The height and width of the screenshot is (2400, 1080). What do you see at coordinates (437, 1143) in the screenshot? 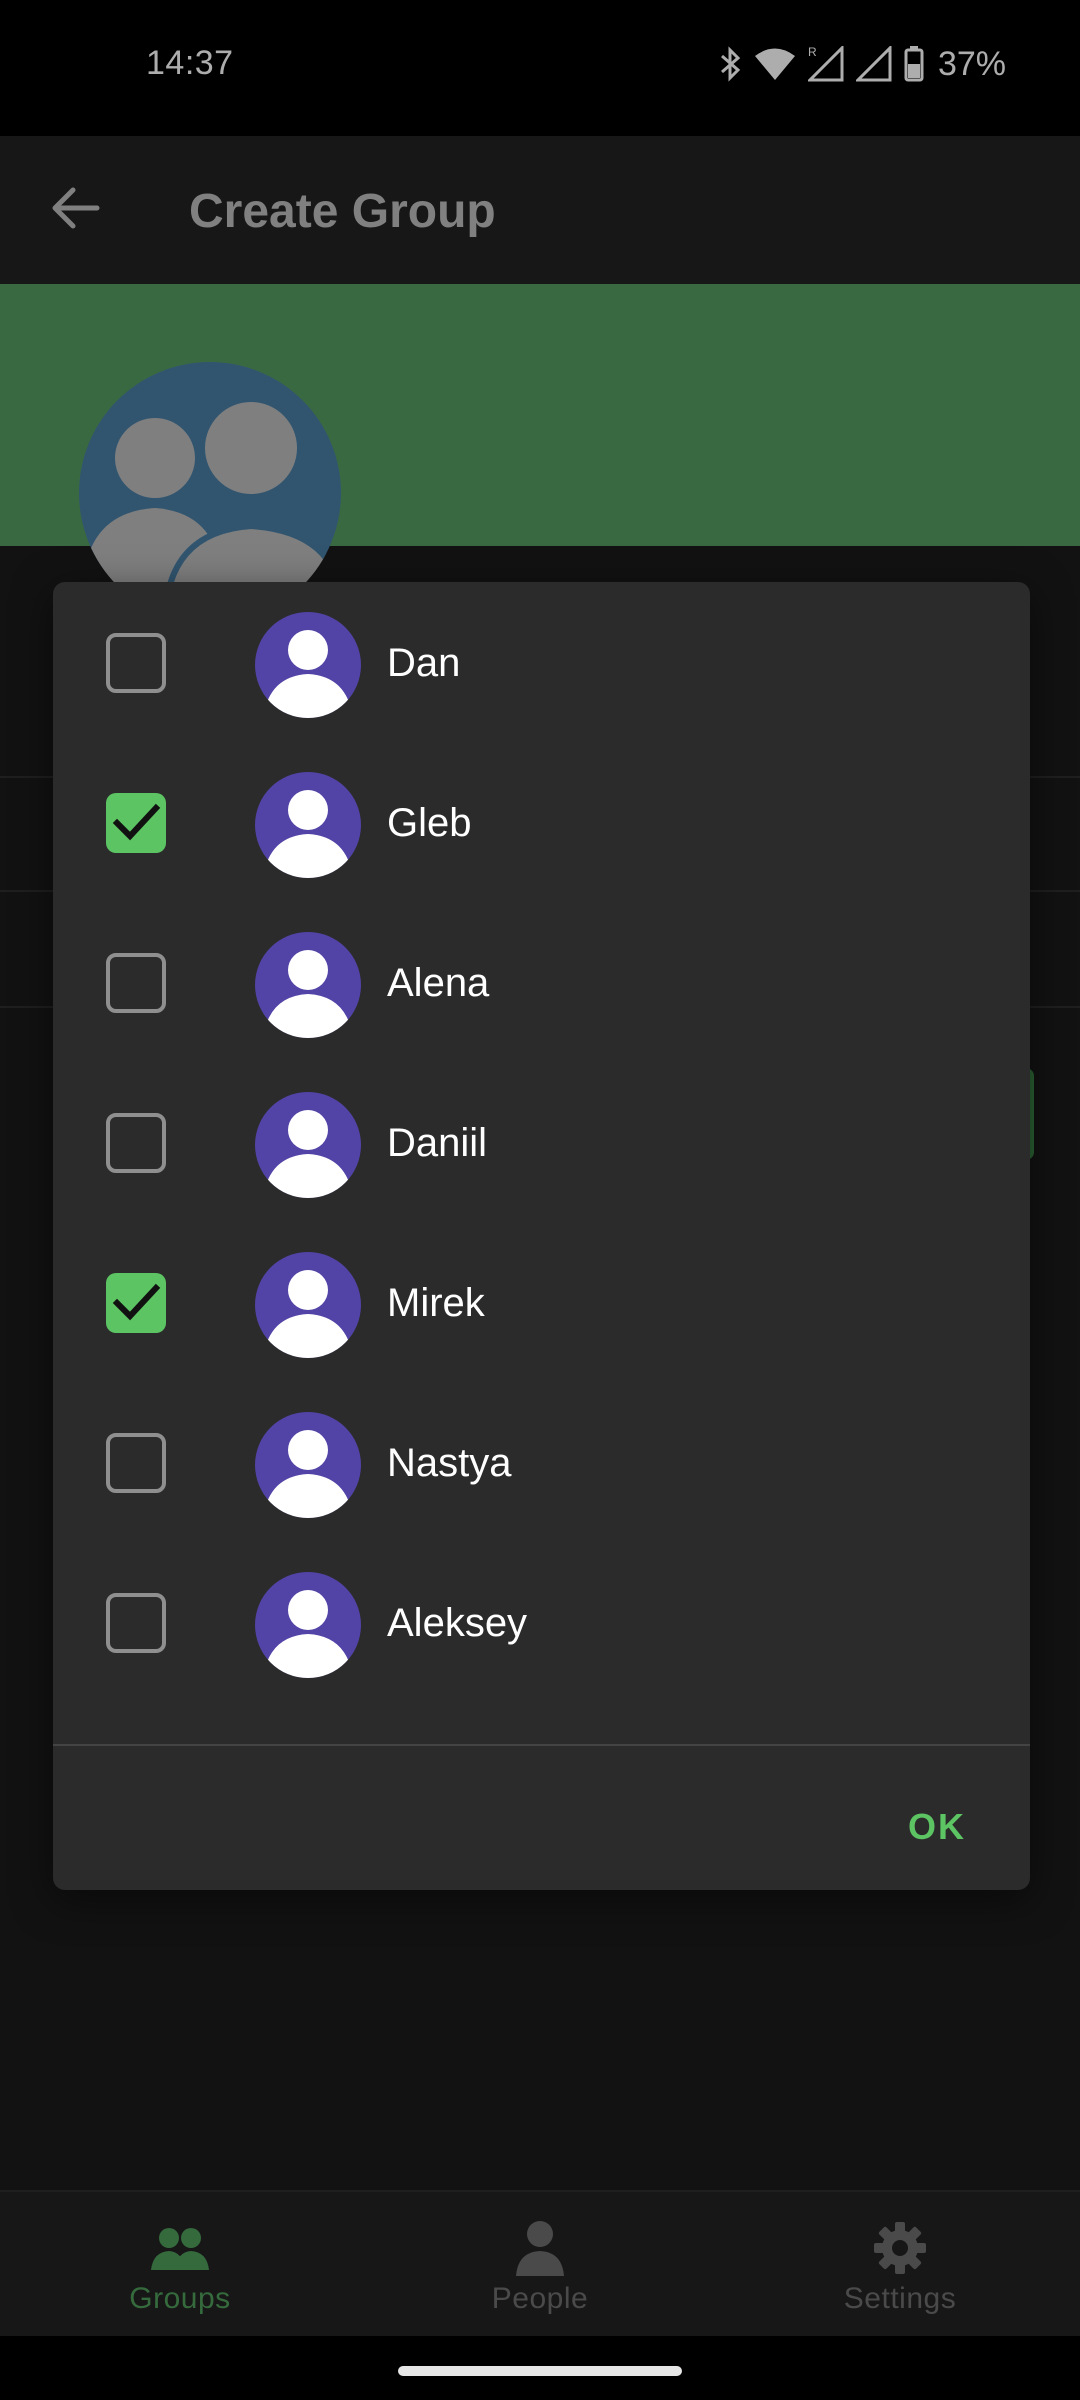
I see `member-name: Daniil` at bounding box center [437, 1143].